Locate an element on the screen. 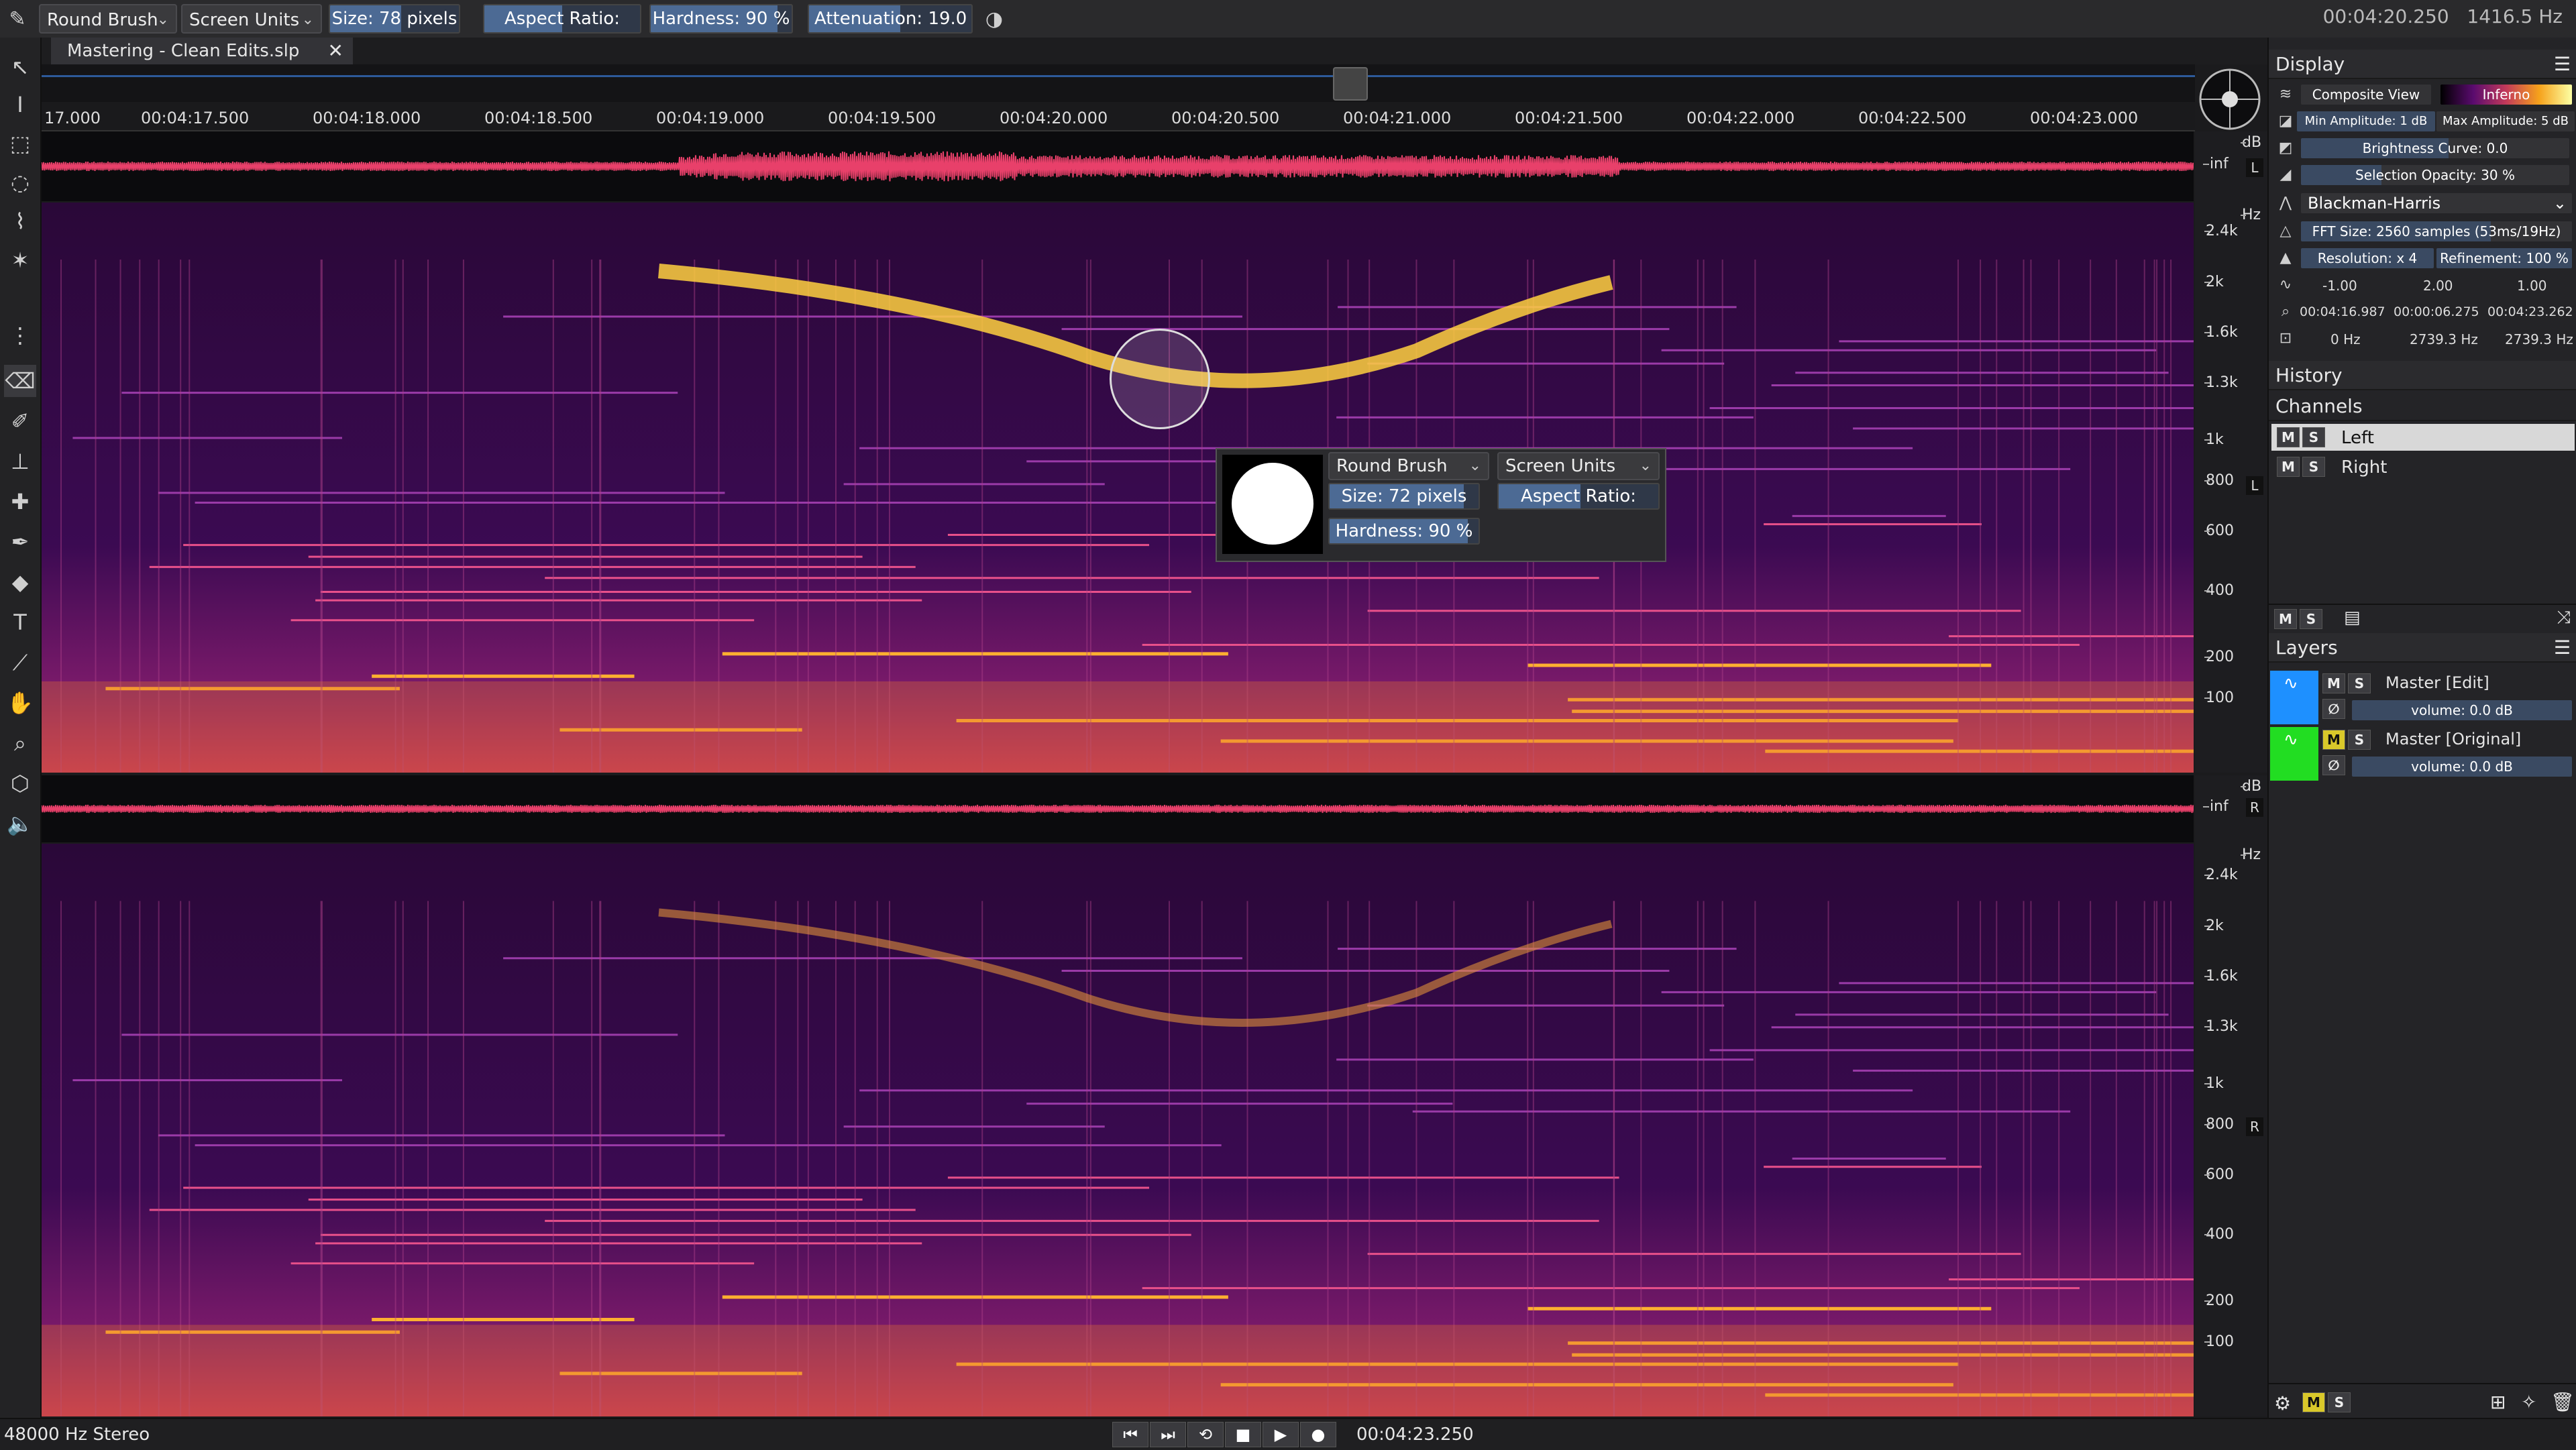 The width and height of the screenshot is (2576, 1450). brush-shape-dropdown: Round Brush ⌄ is located at coordinates (108, 19).